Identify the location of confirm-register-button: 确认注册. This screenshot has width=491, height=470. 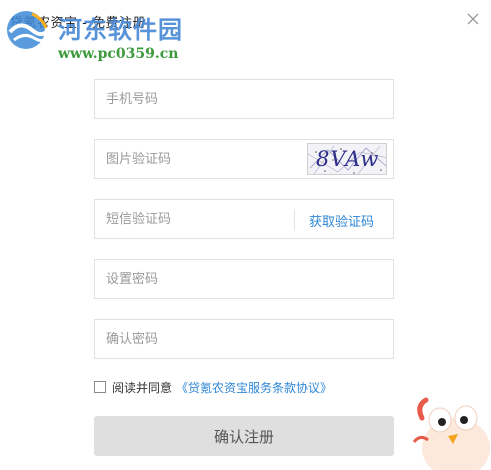
(244, 436).